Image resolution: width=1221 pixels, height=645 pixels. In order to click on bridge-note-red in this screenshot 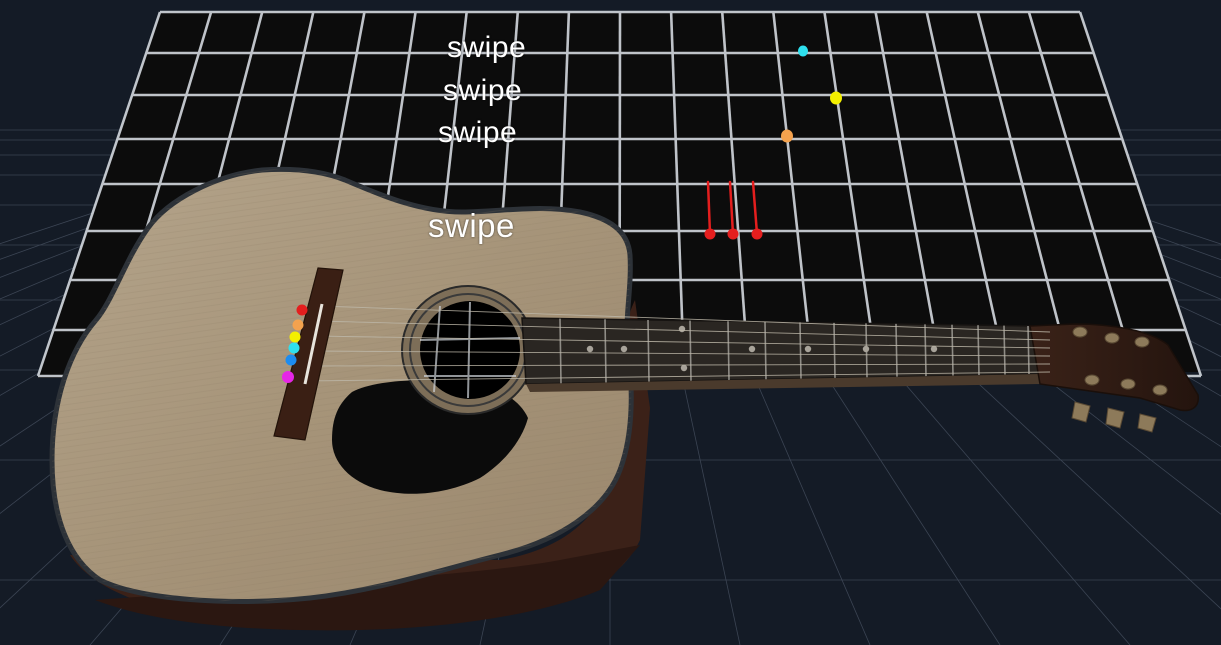, I will do `click(302, 310)`.